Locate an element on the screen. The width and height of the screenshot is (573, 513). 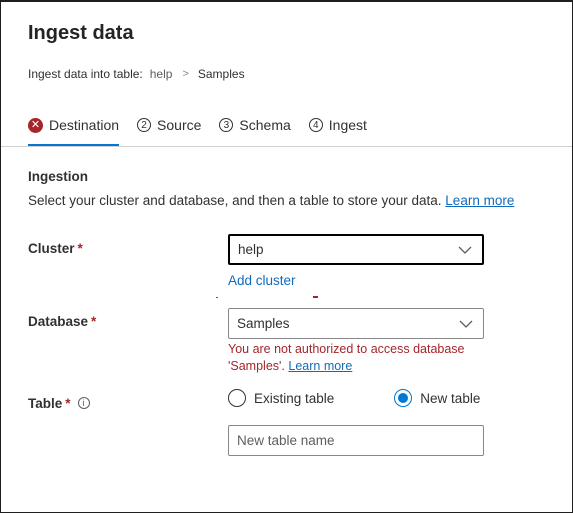
error-icon: ✕ is located at coordinates (35, 125).